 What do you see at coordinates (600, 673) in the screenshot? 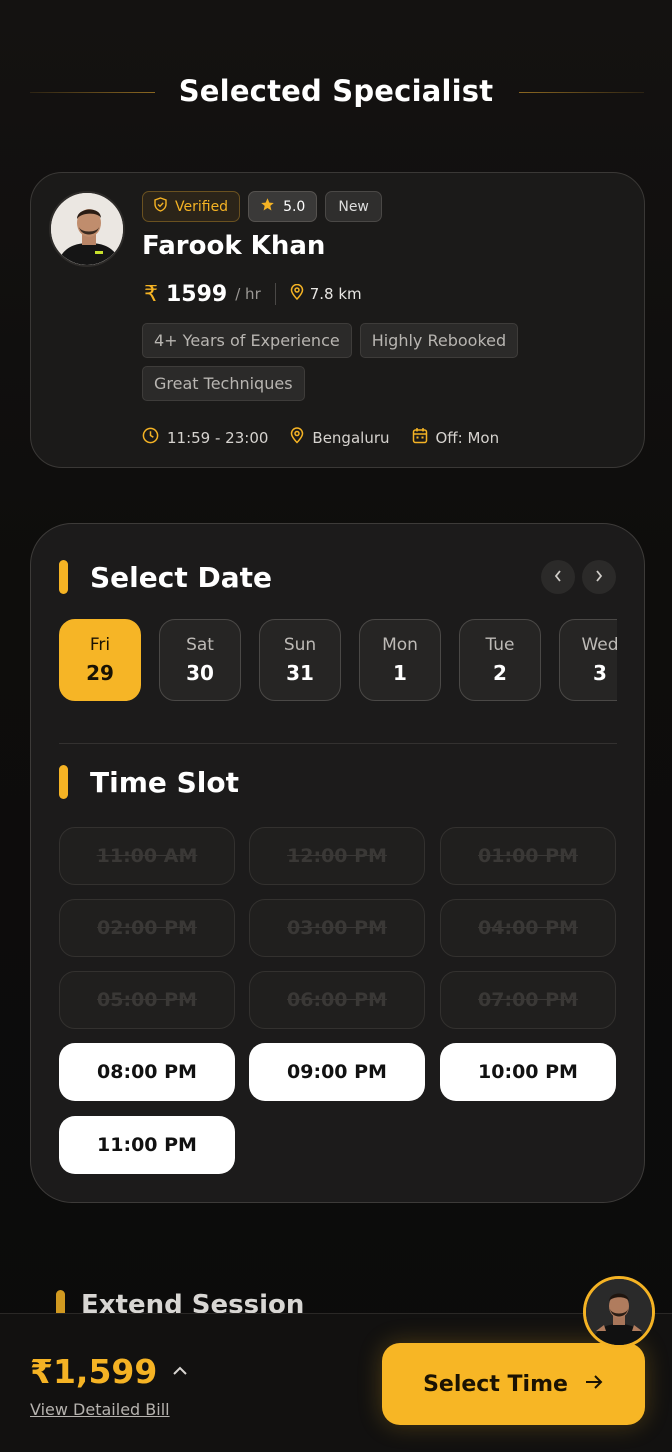
I see `date-number: 3` at bounding box center [600, 673].